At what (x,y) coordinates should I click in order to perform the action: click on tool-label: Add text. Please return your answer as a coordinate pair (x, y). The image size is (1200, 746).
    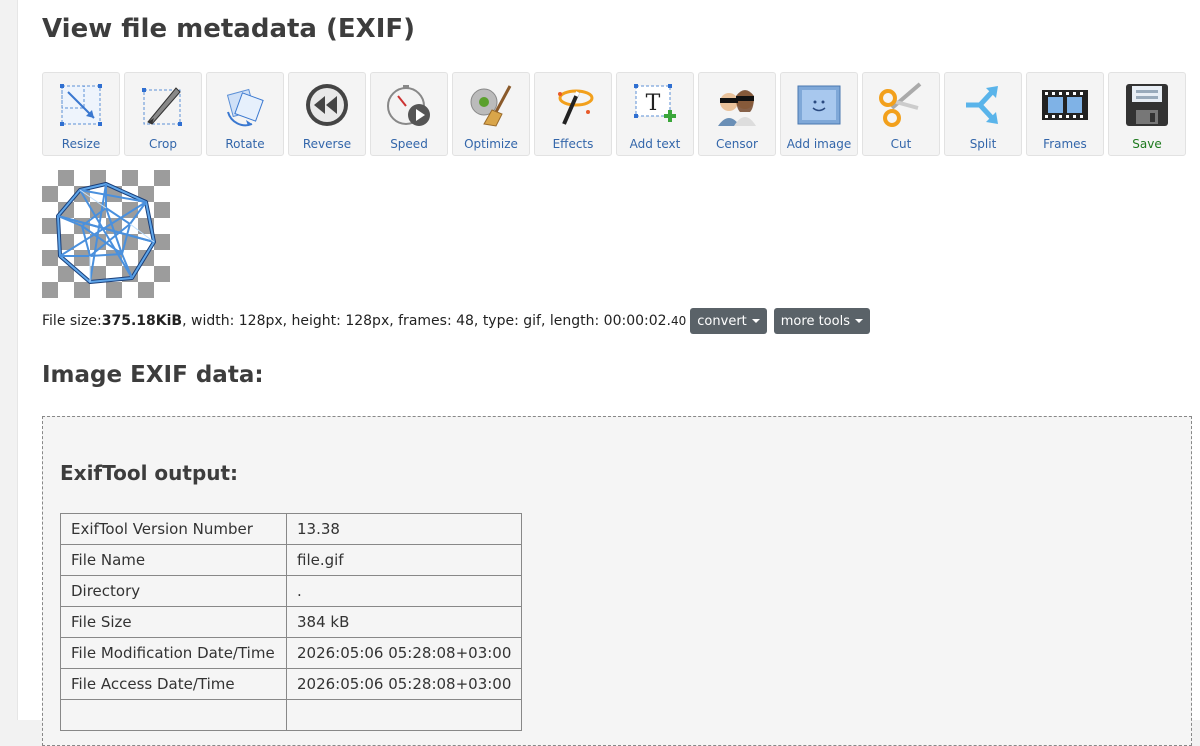
    Looking at the image, I should click on (655, 144).